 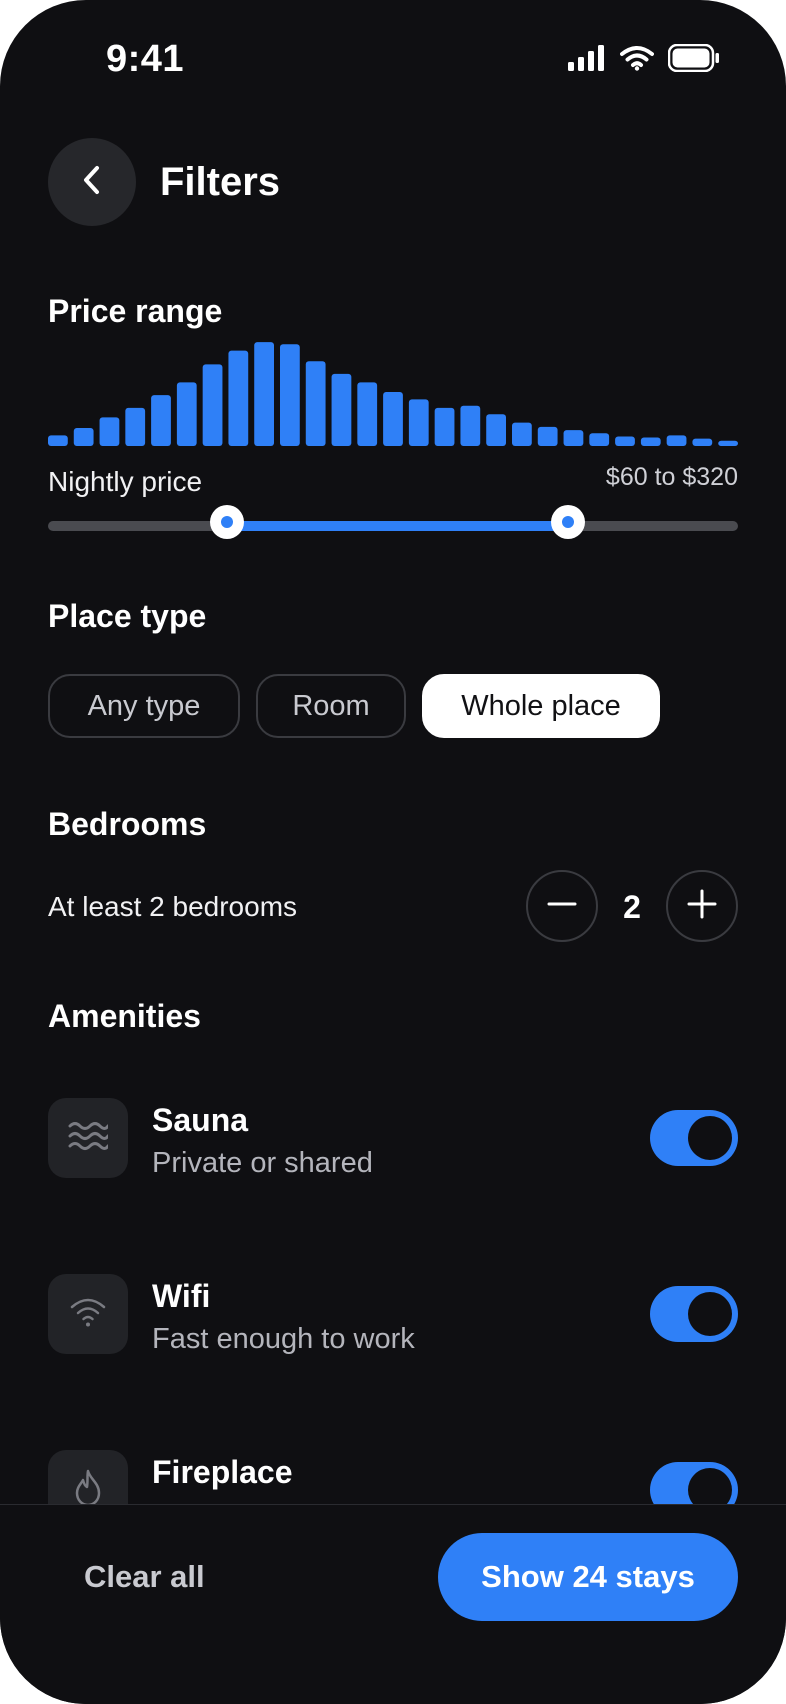 I want to click on amenity-wifi-icon-box, so click(x=88, y=1314).